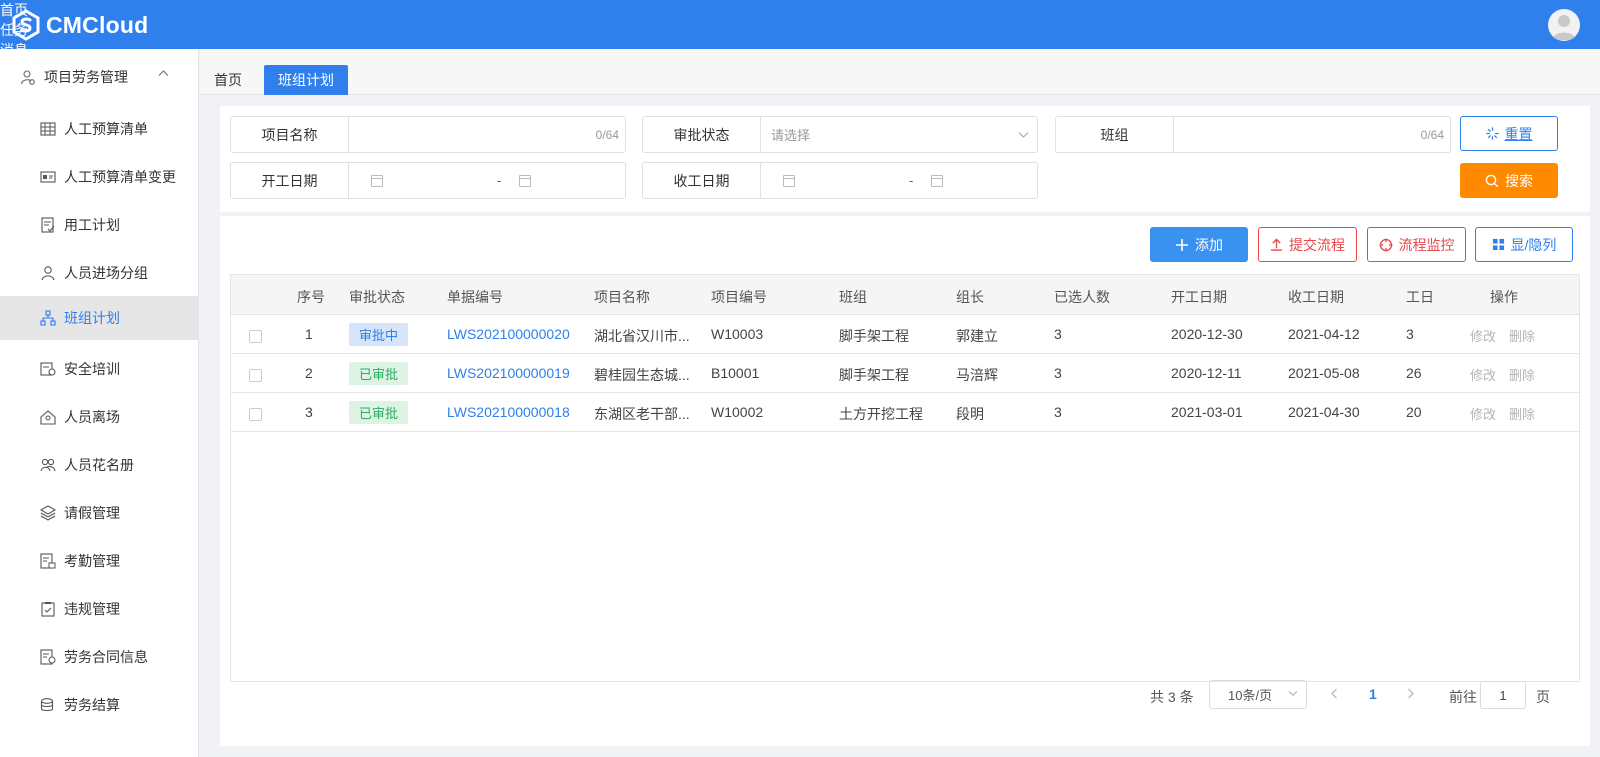  What do you see at coordinates (99, 705) in the screenshot?
I see `sidebar-item-settlement: 劳务结算` at bounding box center [99, 705].